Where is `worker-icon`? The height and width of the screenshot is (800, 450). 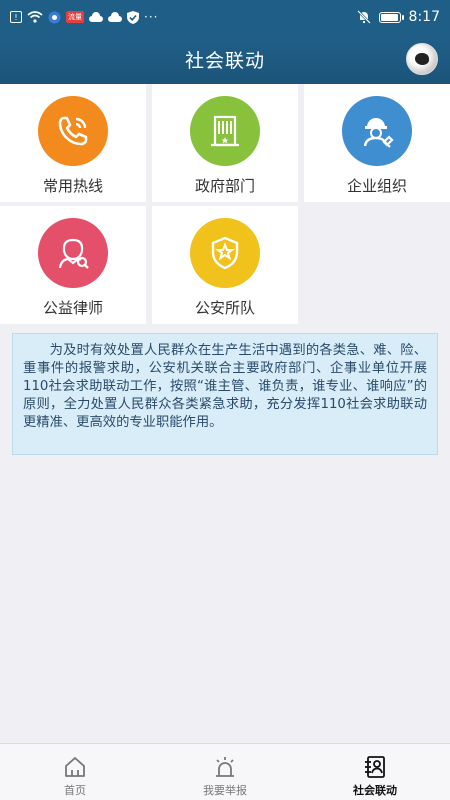
worker-icon is located at coordinates (377, 131).